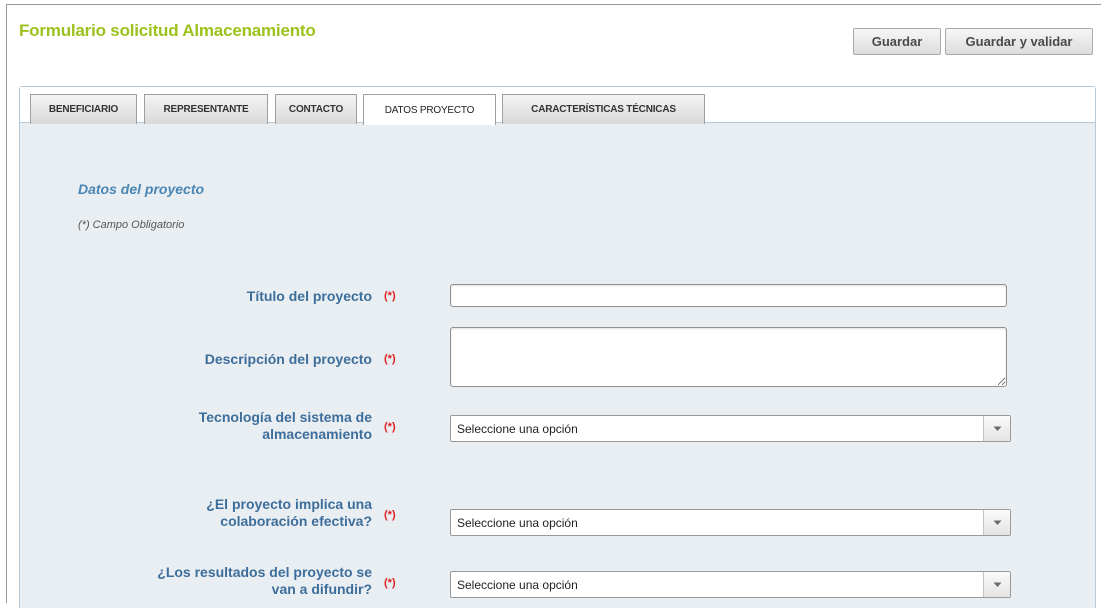 This screenshot has height=608, width=1101. Describe the element at coordinates (730, 584) in the screenshot. I see `difusion-select: Seleccione una opción` at that location.